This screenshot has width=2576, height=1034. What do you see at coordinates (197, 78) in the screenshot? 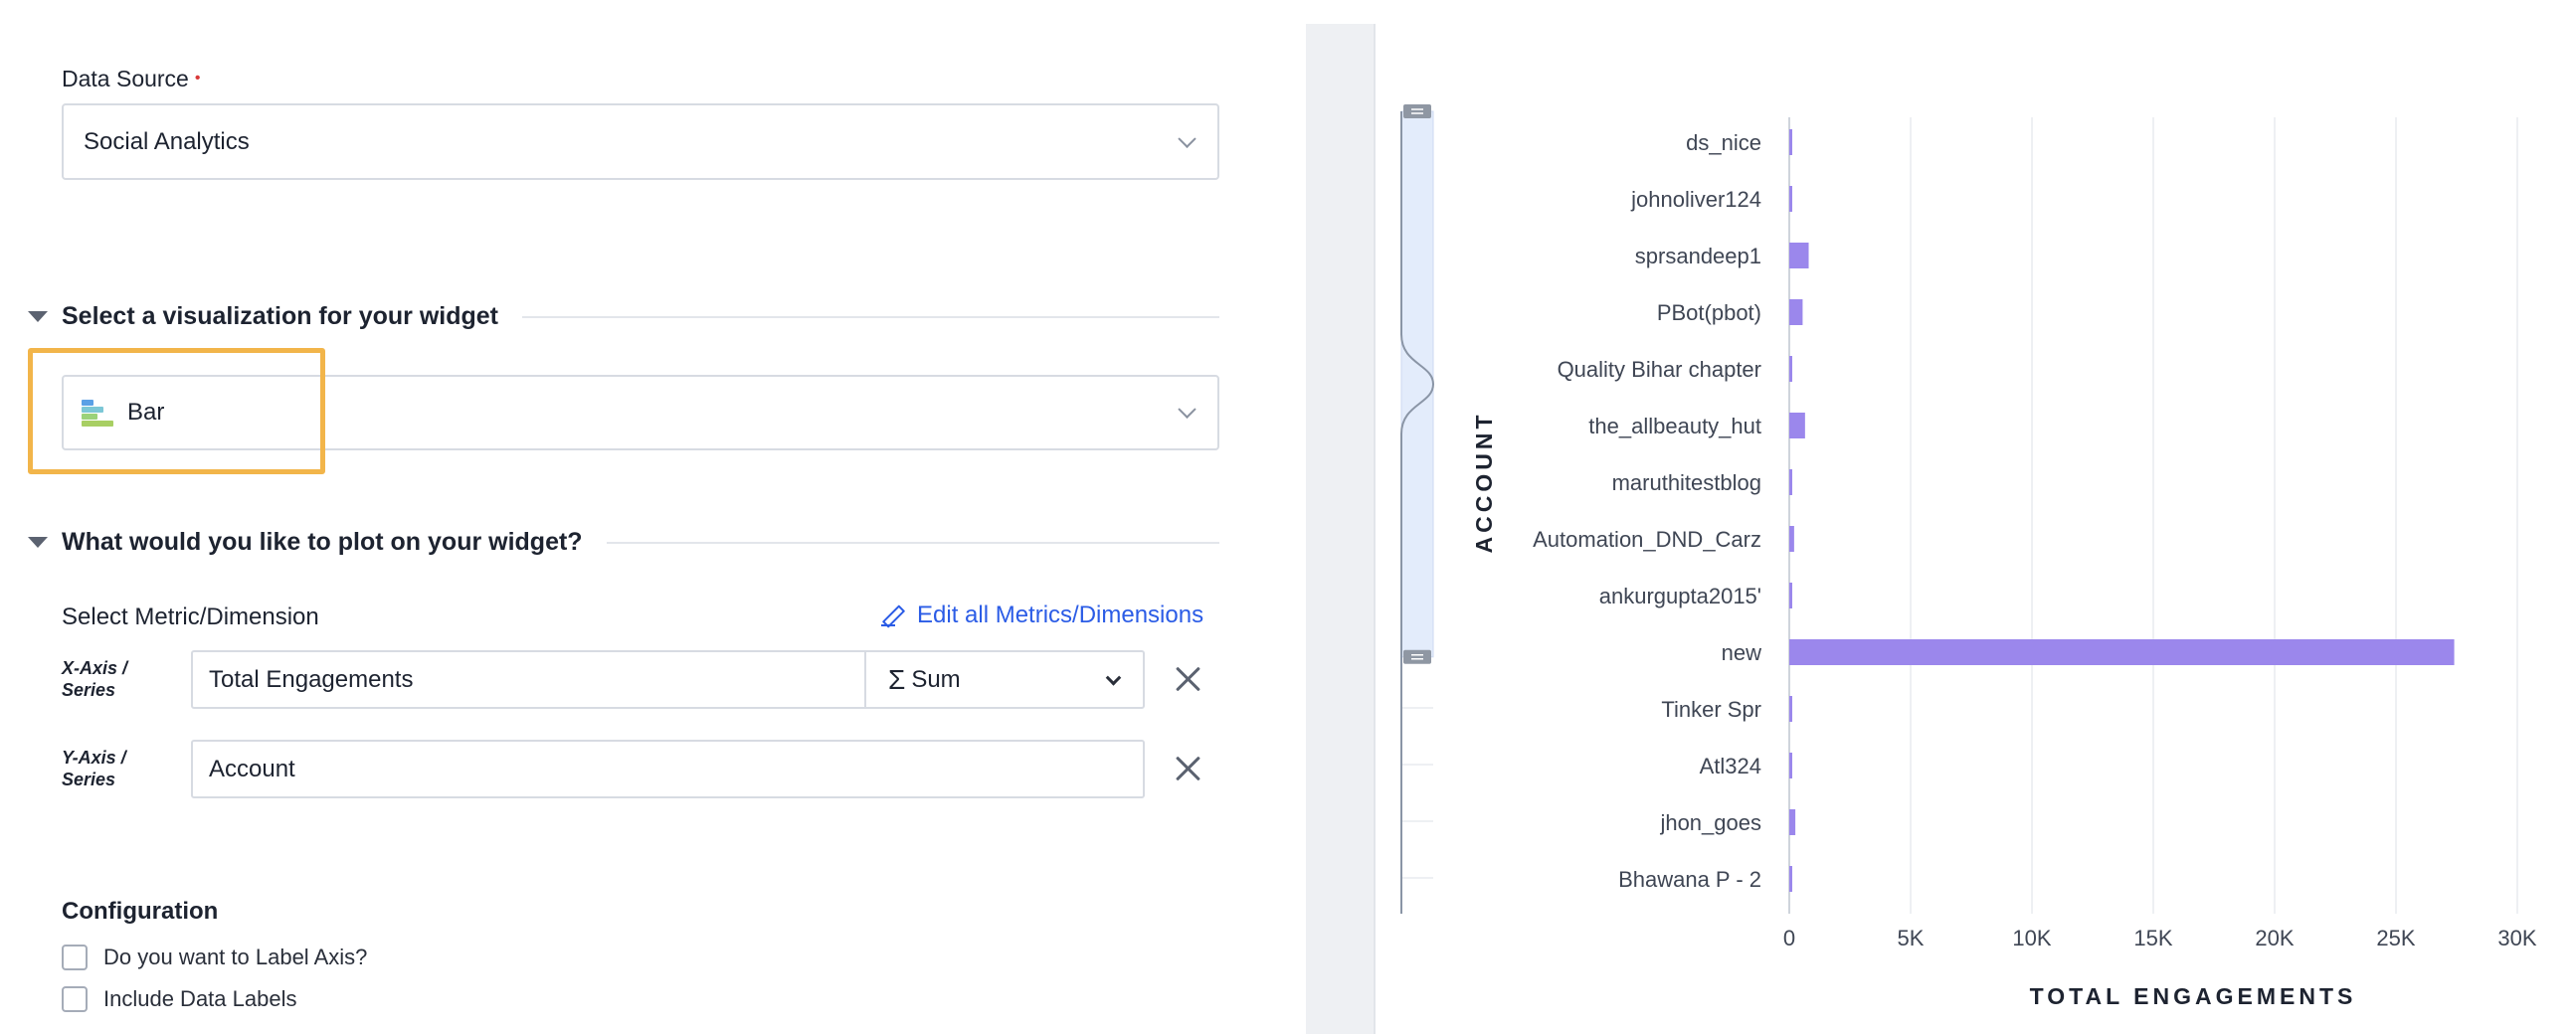
I see `required-marker: •` at bounding box center [197, 78].